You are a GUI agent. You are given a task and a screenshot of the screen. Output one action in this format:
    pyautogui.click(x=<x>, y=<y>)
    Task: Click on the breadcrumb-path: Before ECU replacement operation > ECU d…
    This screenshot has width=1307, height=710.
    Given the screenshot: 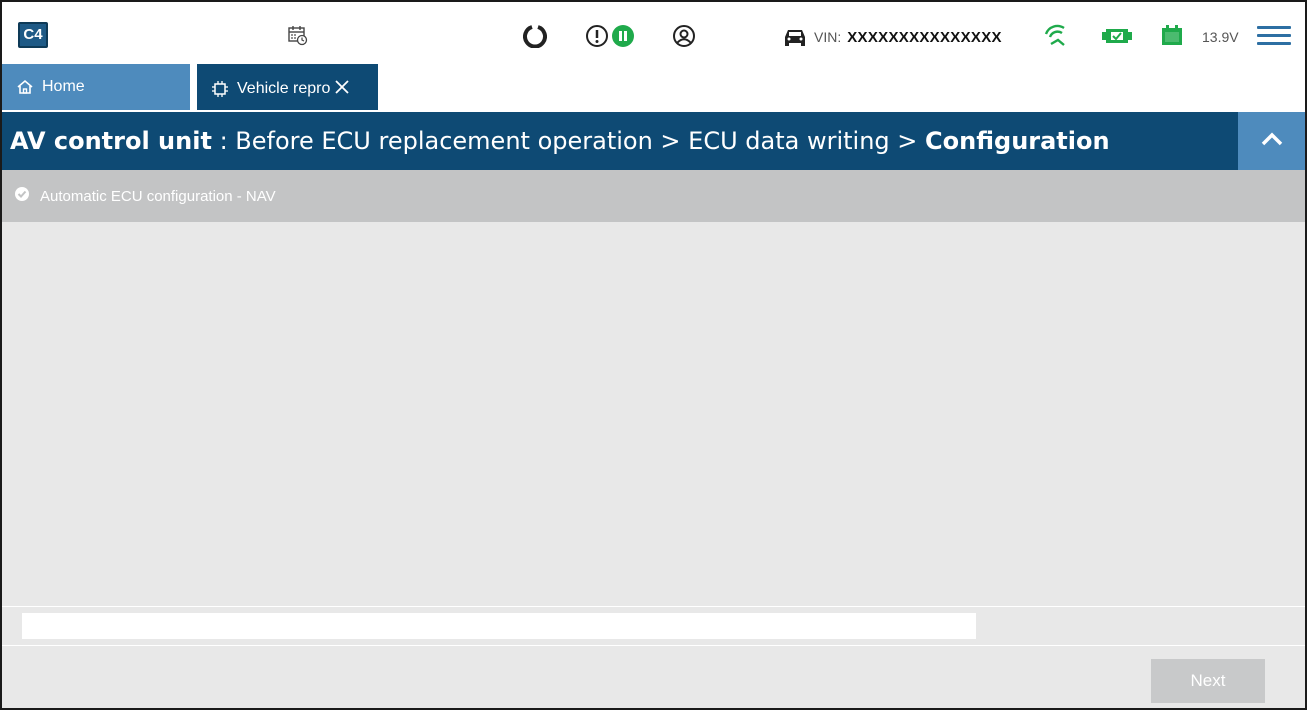 What is the action you would take?
    pyautogui.click(x=580, y=141)
    